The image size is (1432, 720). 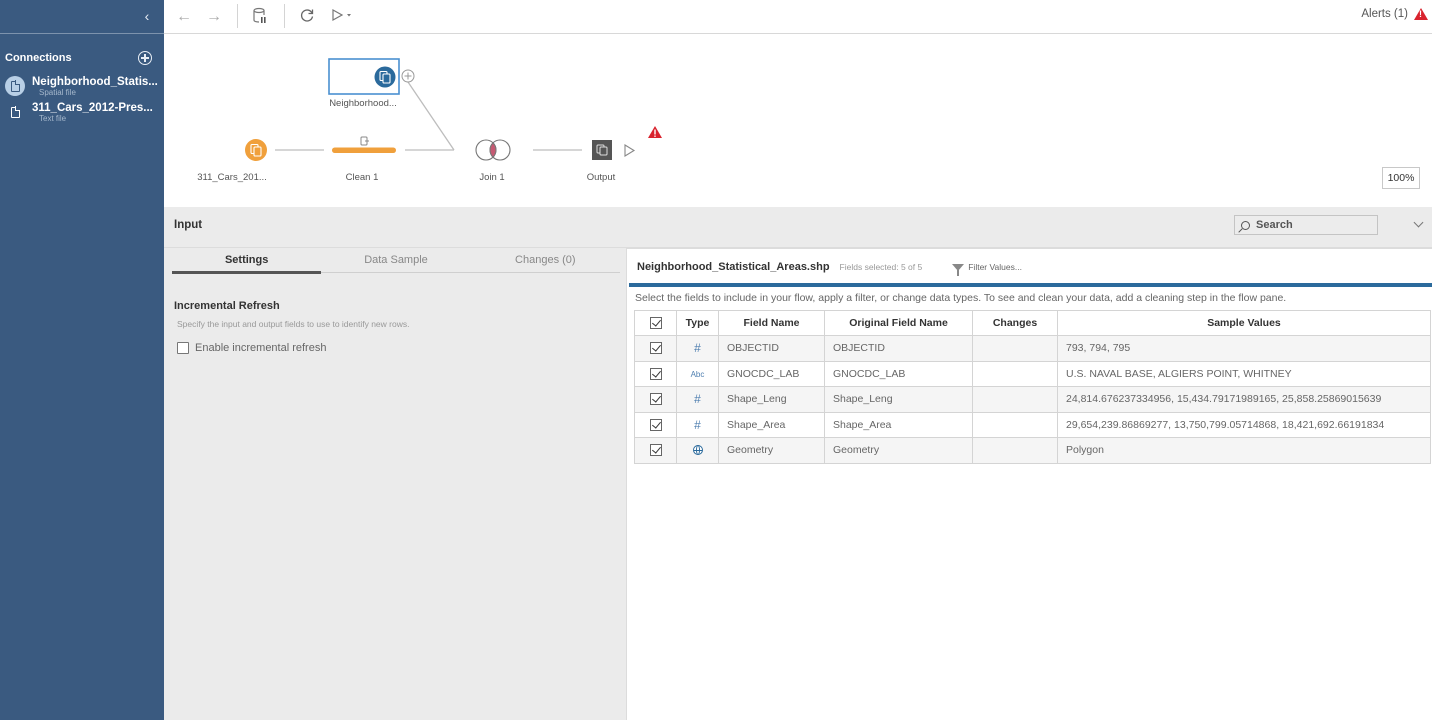 What do you see at coordinates (898, 323) in the screenshot?
I see `column-header-original-field-name: Original Field Name` at bounding box center [898, 323].